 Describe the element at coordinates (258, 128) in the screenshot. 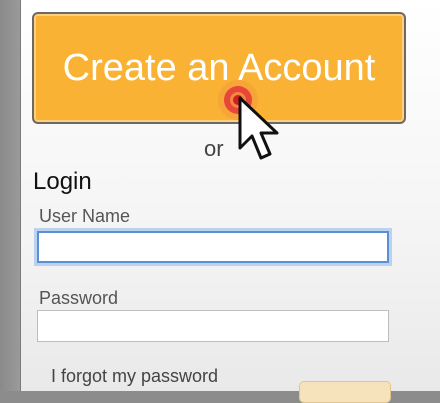

I see `cursor-arrow-icon` at that location.